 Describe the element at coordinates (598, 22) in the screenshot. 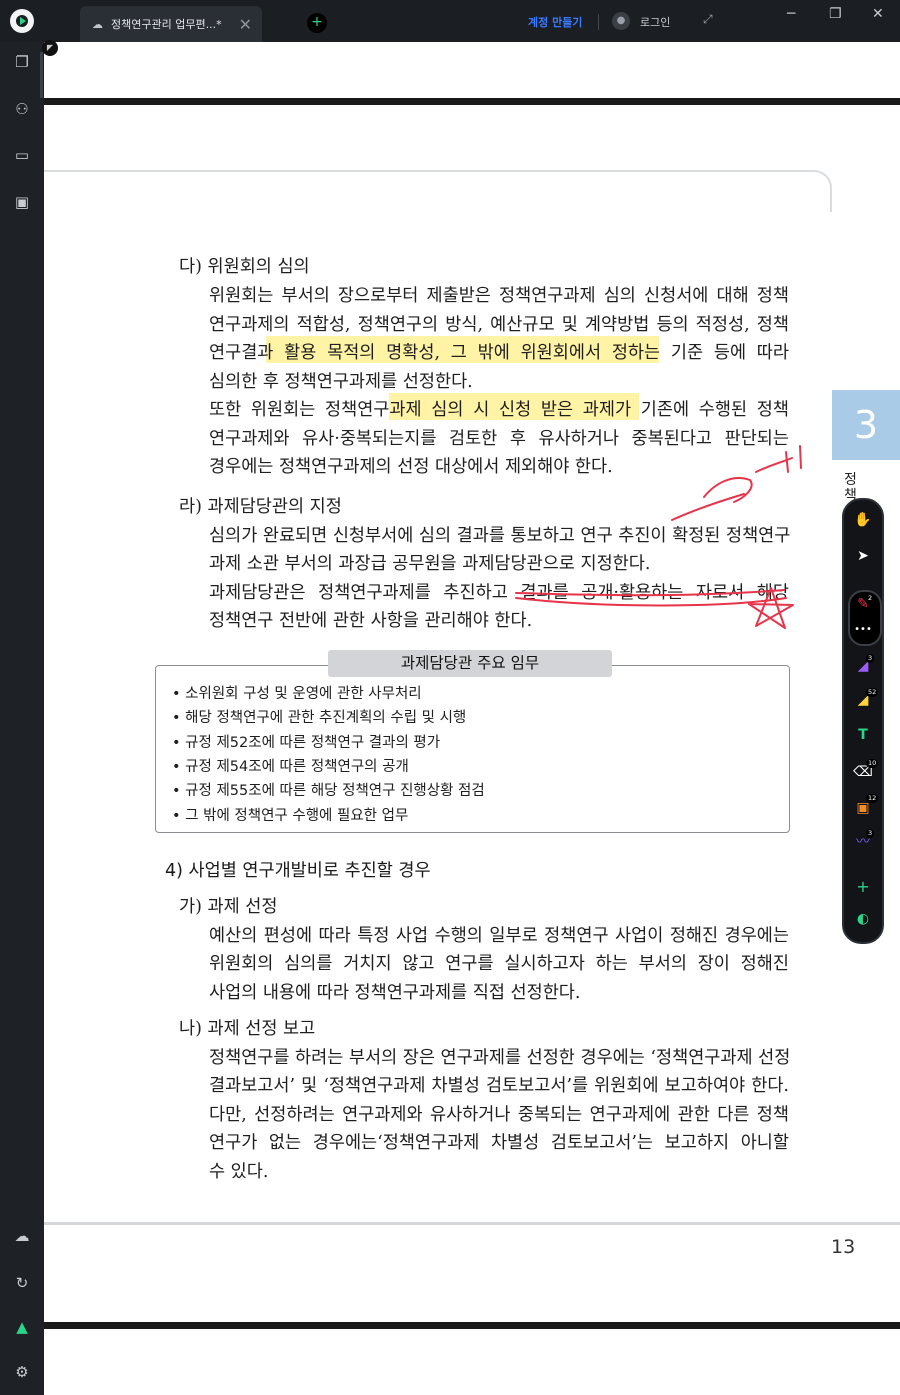

I see `divider` at that location.